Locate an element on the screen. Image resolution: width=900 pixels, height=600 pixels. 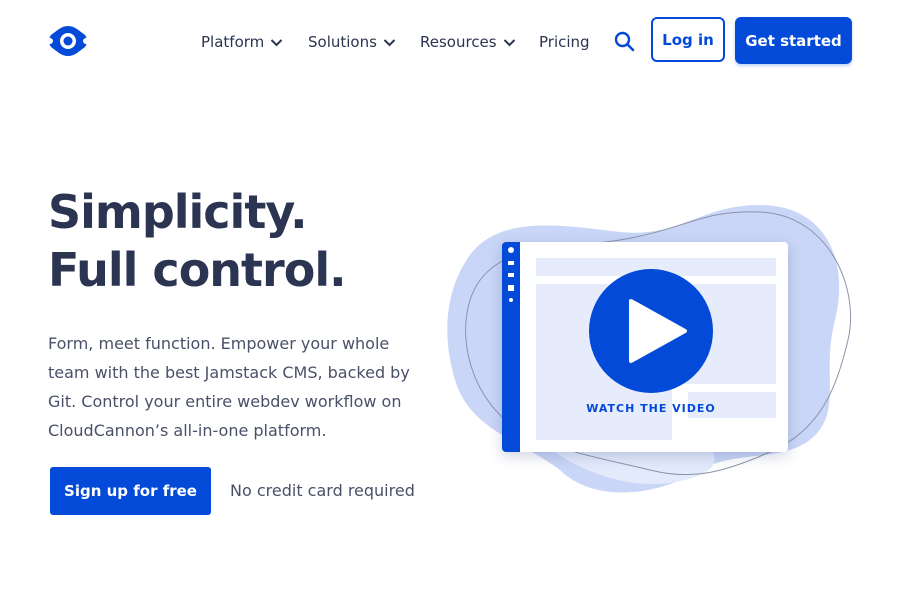
nav-item-pricing: Pricing is located at coordinates (564, 42).